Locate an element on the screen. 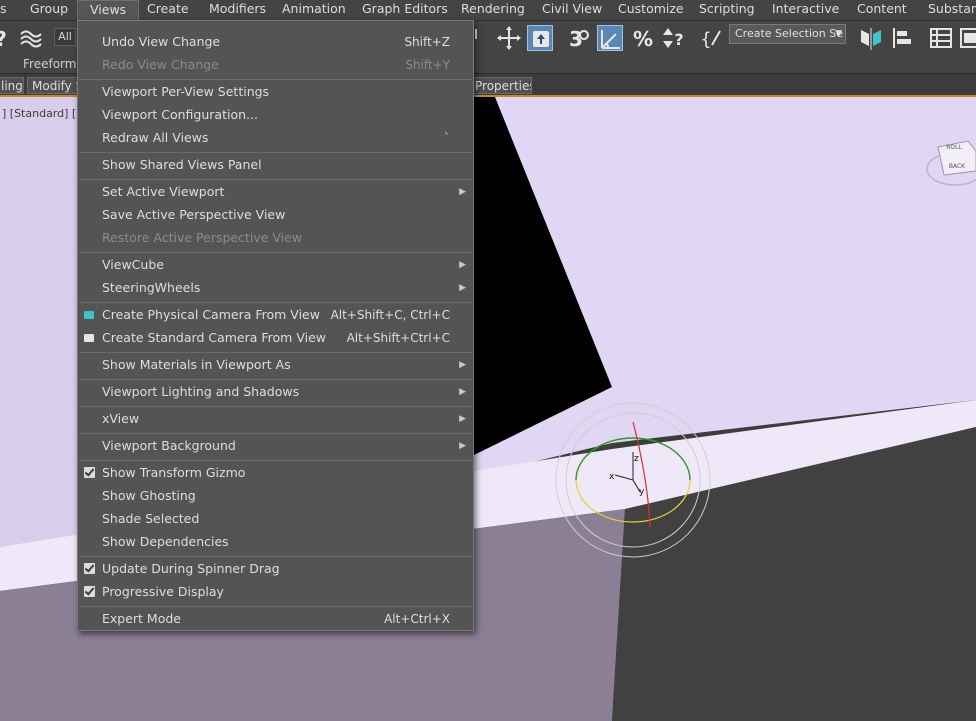  menu-item-label: Progressive Display is located at coordinates (163, 591).